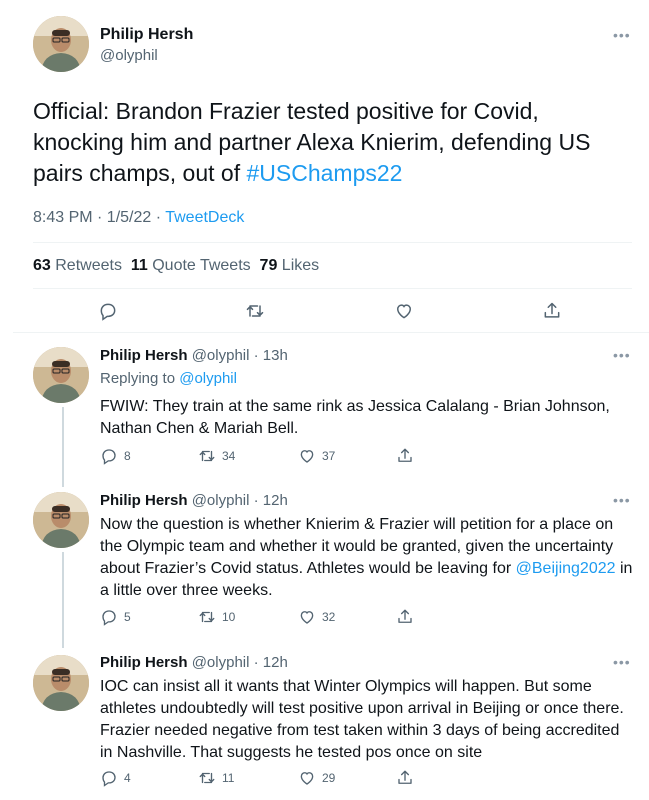 The height and width of the screenshot is (800, 649). Describe the element at coordinates (127, 617) in the screenshot. I see `reply-count: 5` at that location.